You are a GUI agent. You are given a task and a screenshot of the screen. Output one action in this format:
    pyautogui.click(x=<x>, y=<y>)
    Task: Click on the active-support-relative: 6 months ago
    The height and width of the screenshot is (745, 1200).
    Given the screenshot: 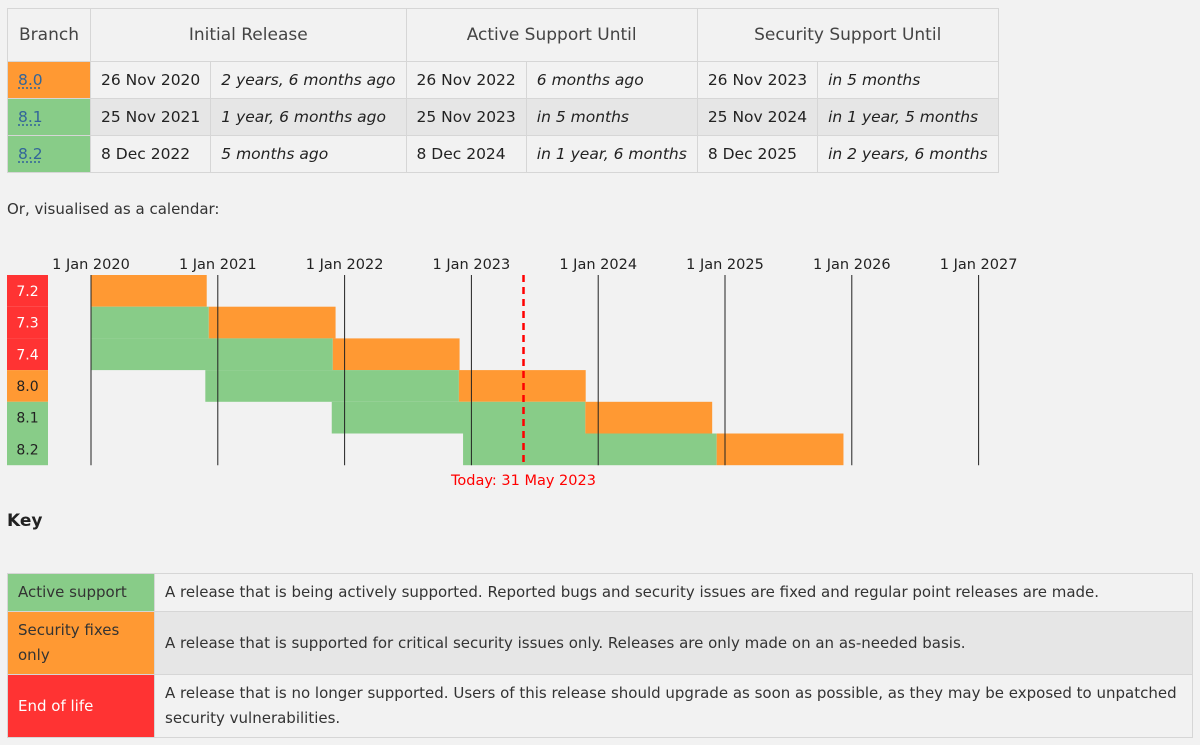 What is the action you would take?
    pyautogui.click(x=611, y=80)
    